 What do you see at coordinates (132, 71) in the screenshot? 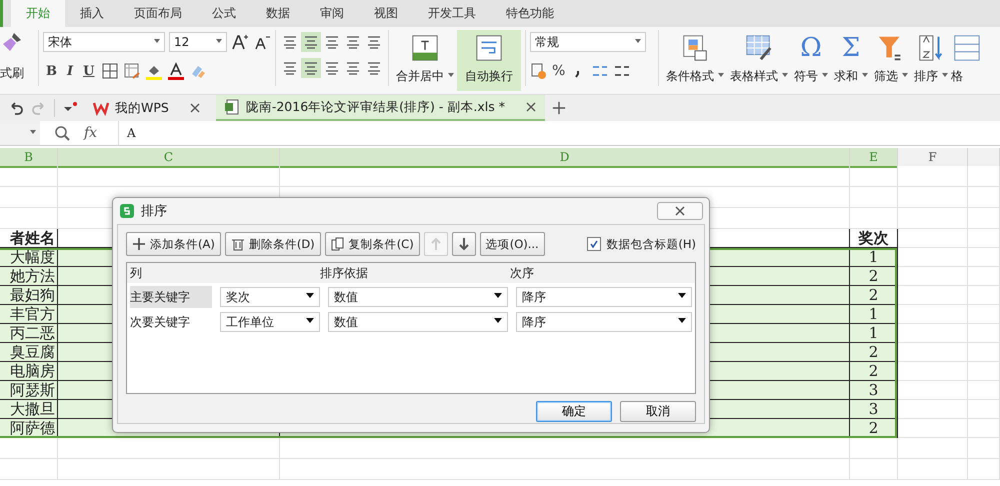
I see `cell-style-icon` at bounding box center [132, 71].